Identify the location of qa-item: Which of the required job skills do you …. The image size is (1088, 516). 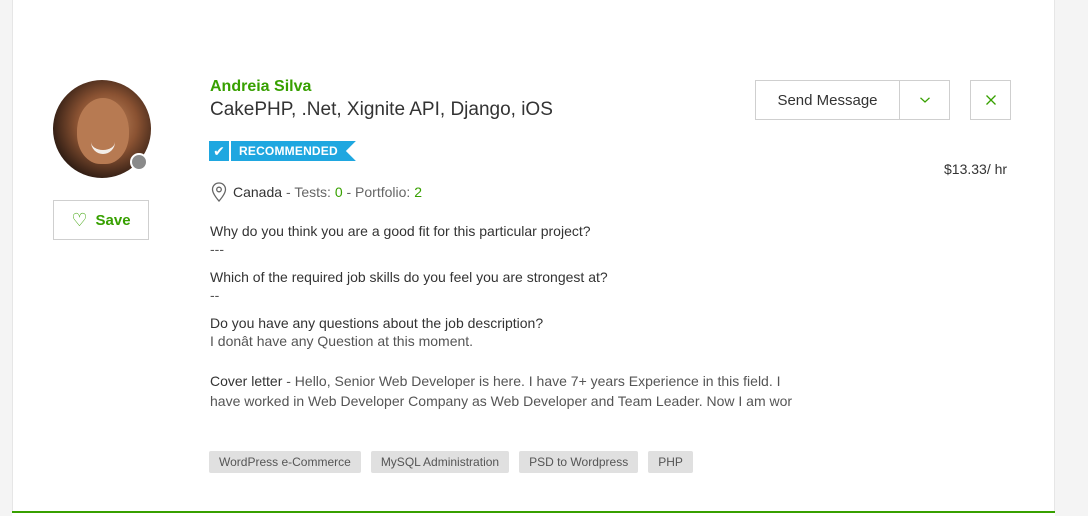
(409, 286).